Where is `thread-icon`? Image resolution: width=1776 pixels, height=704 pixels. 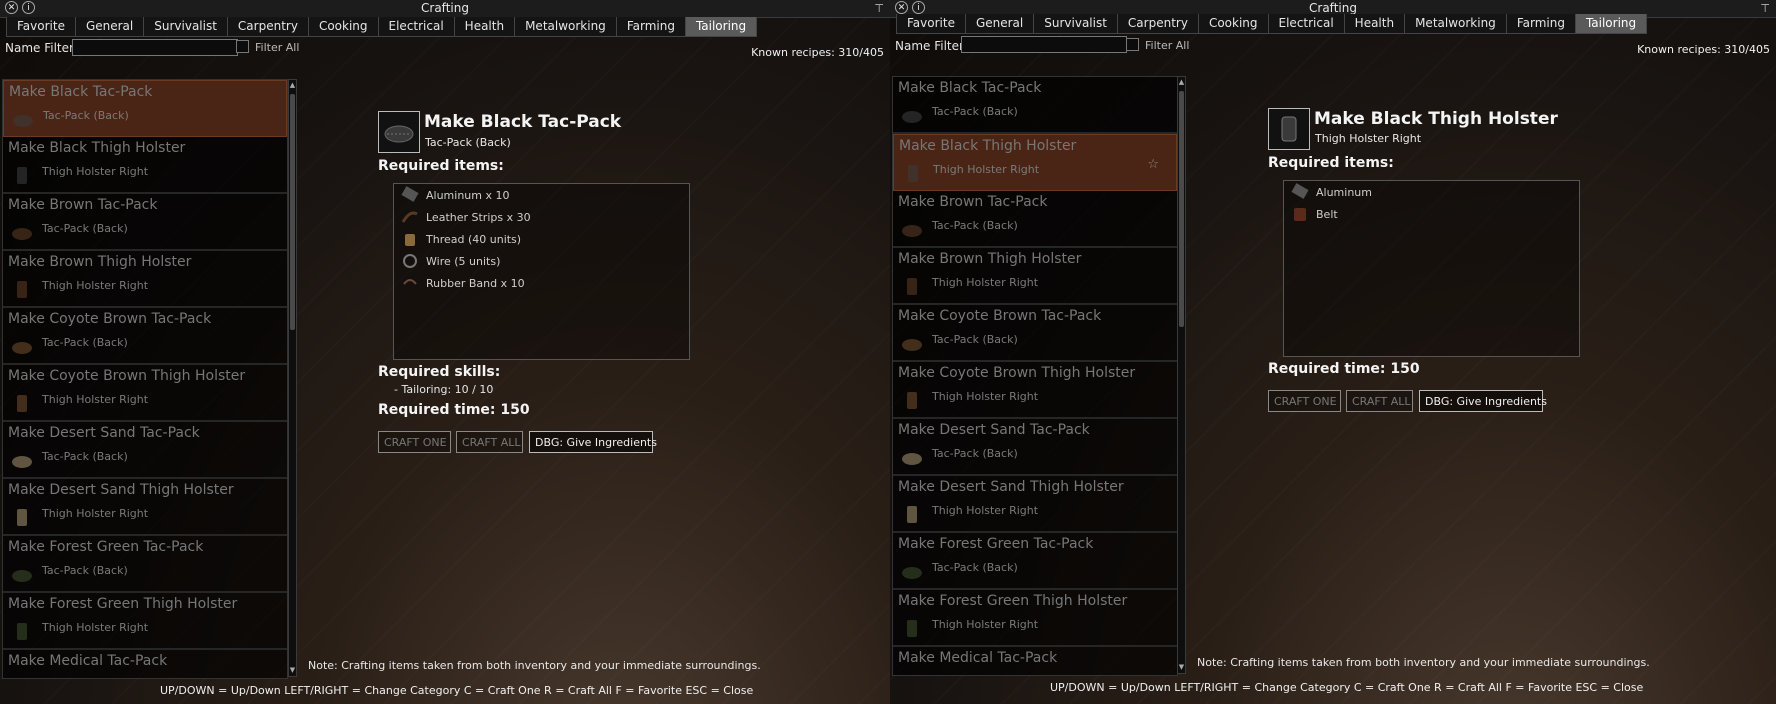
thread-icon is located at coordinates (410, 240).